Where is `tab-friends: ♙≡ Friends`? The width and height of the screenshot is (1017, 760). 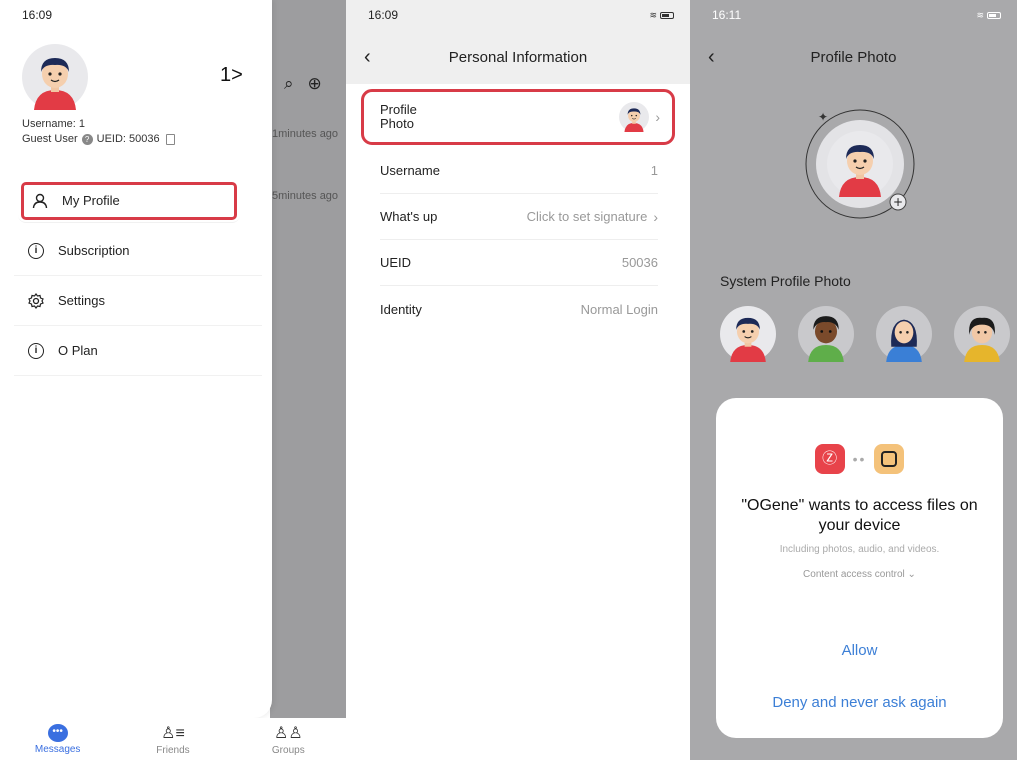
tab-friends: ♙≡ Friends is located at coordinates (173, 739).